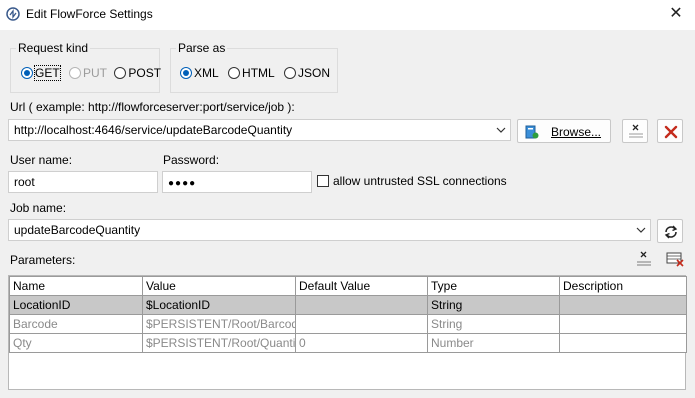 This screenshot has width=695, height=398. What do you see at coordinates (75, 72) in the screenshot?
I see `radio-put-indicator` at bounding box center [75, 72].